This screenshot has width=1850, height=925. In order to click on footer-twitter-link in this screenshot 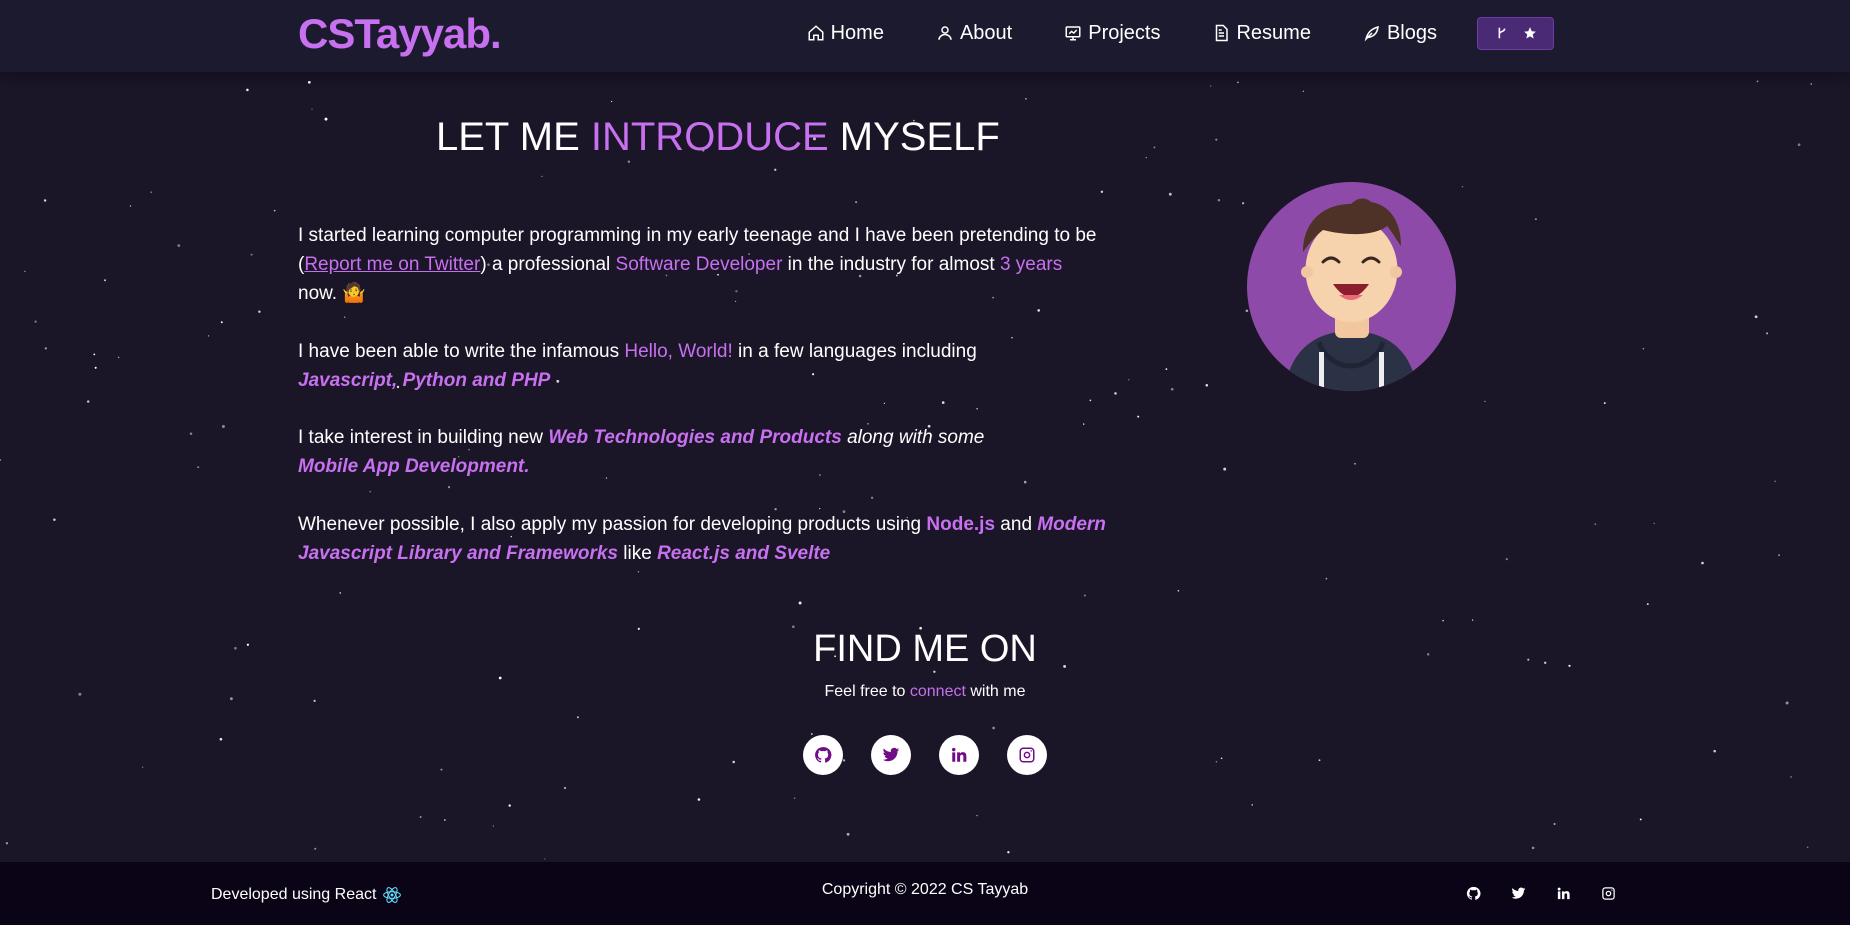, I will do `click(1518, 893)`.